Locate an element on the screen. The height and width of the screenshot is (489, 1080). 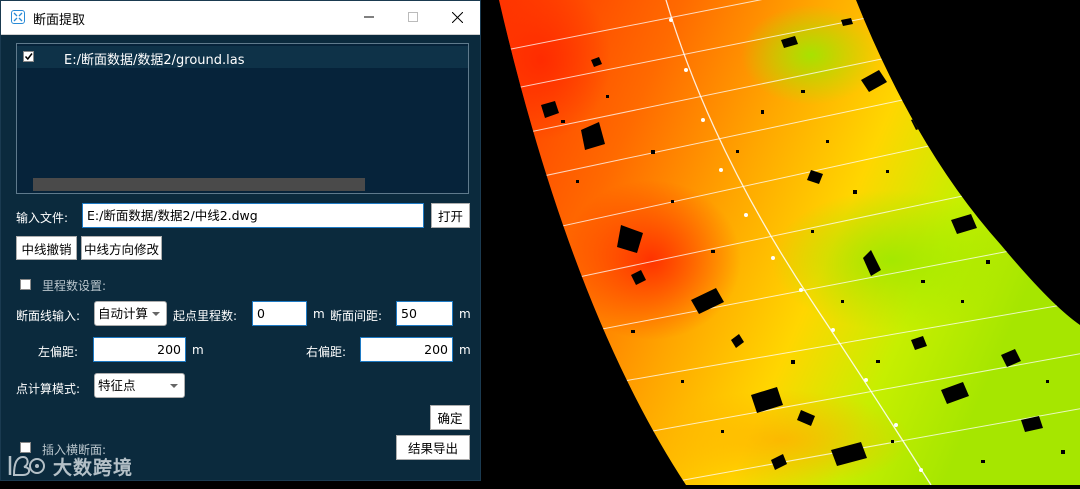
mileage-checkbox is located at coordinates (25, 284).